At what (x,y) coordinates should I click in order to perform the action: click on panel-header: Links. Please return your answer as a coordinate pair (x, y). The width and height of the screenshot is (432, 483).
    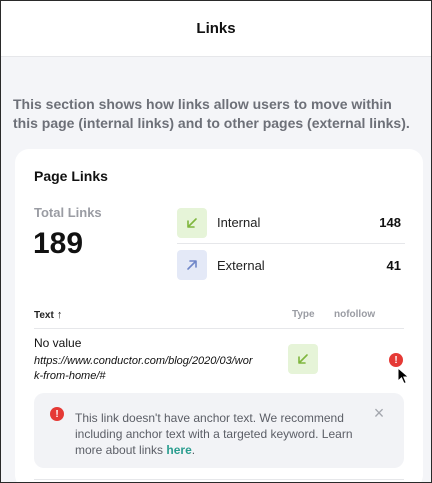
    Looking at the image, I should click on (216, 29).